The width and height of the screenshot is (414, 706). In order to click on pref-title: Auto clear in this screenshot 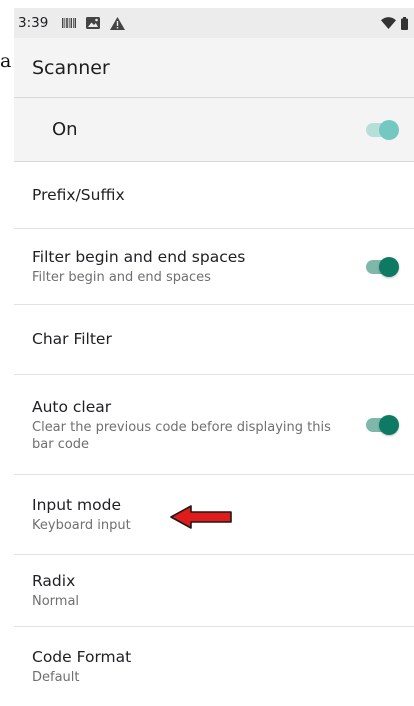, I will do `click(72, 406)`.